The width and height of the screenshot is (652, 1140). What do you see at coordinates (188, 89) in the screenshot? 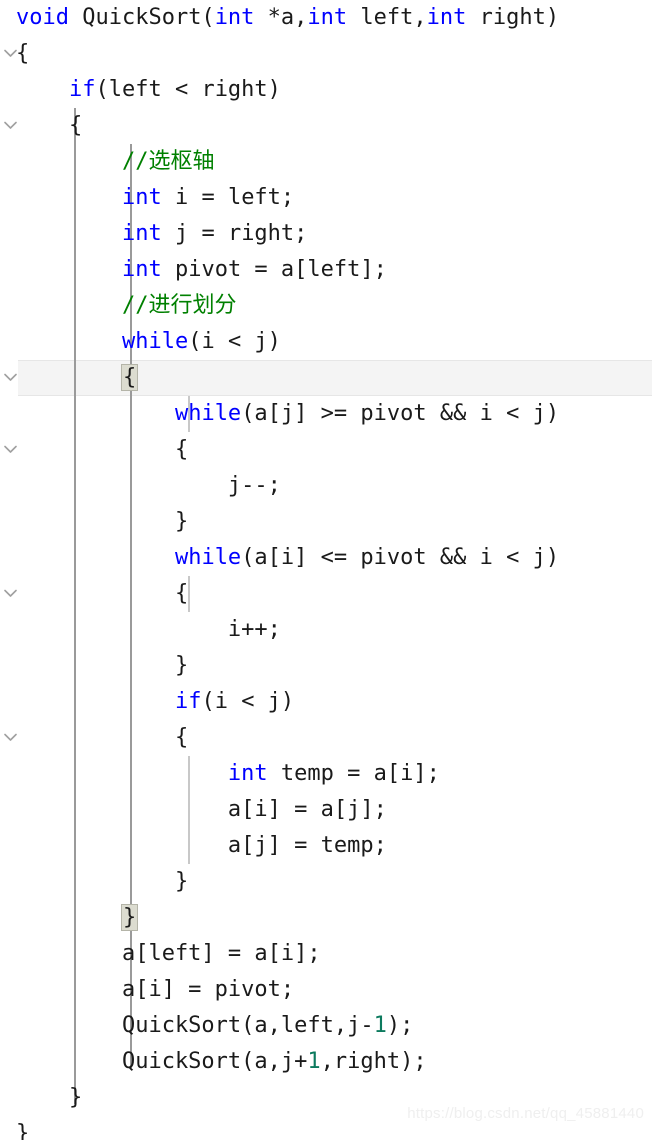
I see `code-token: (left < right)` at bounding box center [188, 89].